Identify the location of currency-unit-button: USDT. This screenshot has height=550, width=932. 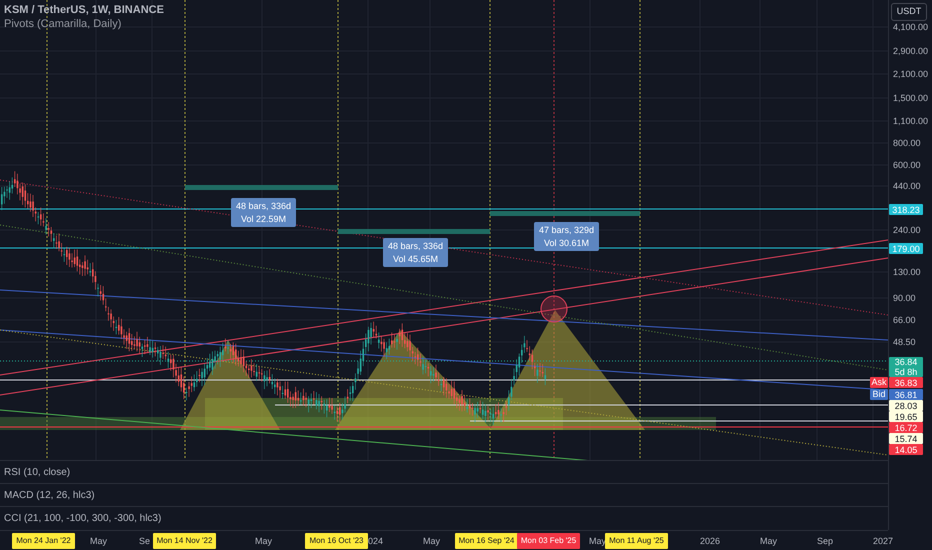
(909, 12).